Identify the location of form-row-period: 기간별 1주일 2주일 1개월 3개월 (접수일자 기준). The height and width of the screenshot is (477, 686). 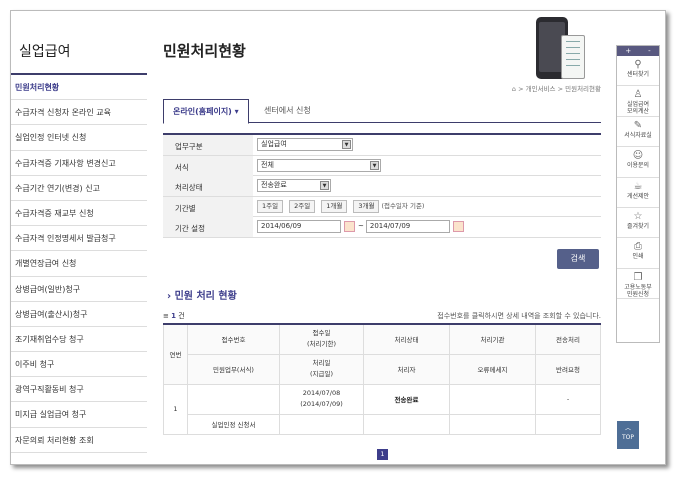
(382, 206).